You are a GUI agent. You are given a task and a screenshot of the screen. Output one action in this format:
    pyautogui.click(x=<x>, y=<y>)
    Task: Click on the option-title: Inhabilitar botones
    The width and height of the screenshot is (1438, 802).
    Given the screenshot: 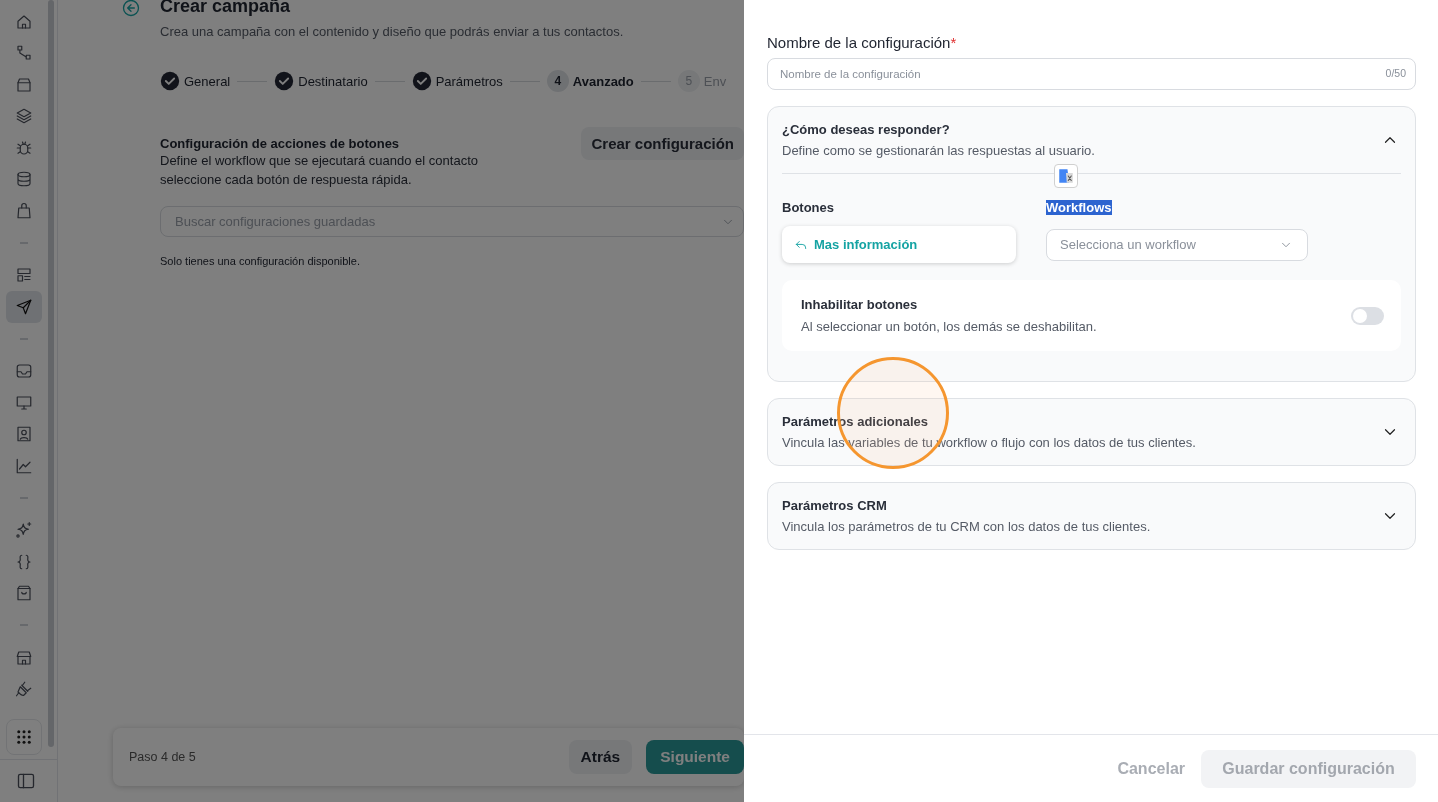 What is the action you would take?
    pyautogui.click(x=860, y=304)
    